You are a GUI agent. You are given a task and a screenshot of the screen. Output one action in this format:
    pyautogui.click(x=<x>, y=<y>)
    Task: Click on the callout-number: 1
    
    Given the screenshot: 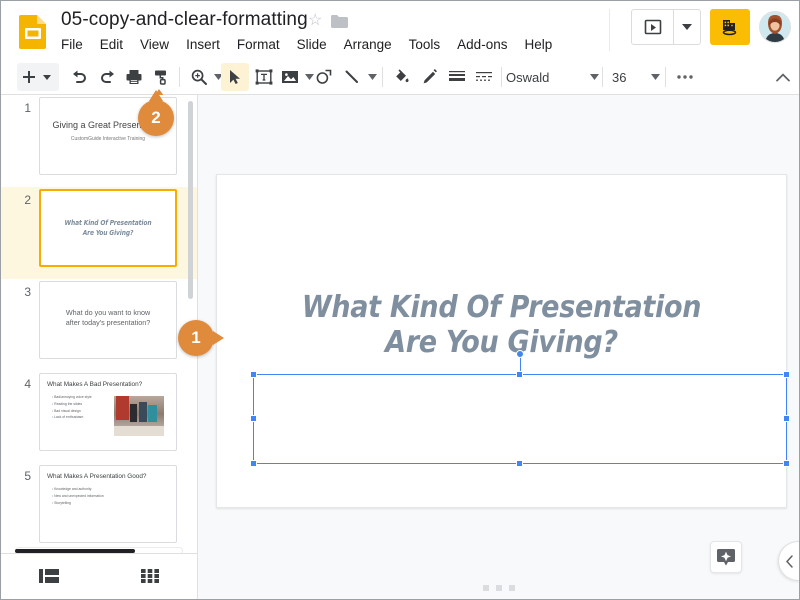 What is the action you would take?
    pyautogui.click(x=196, y=337)
    